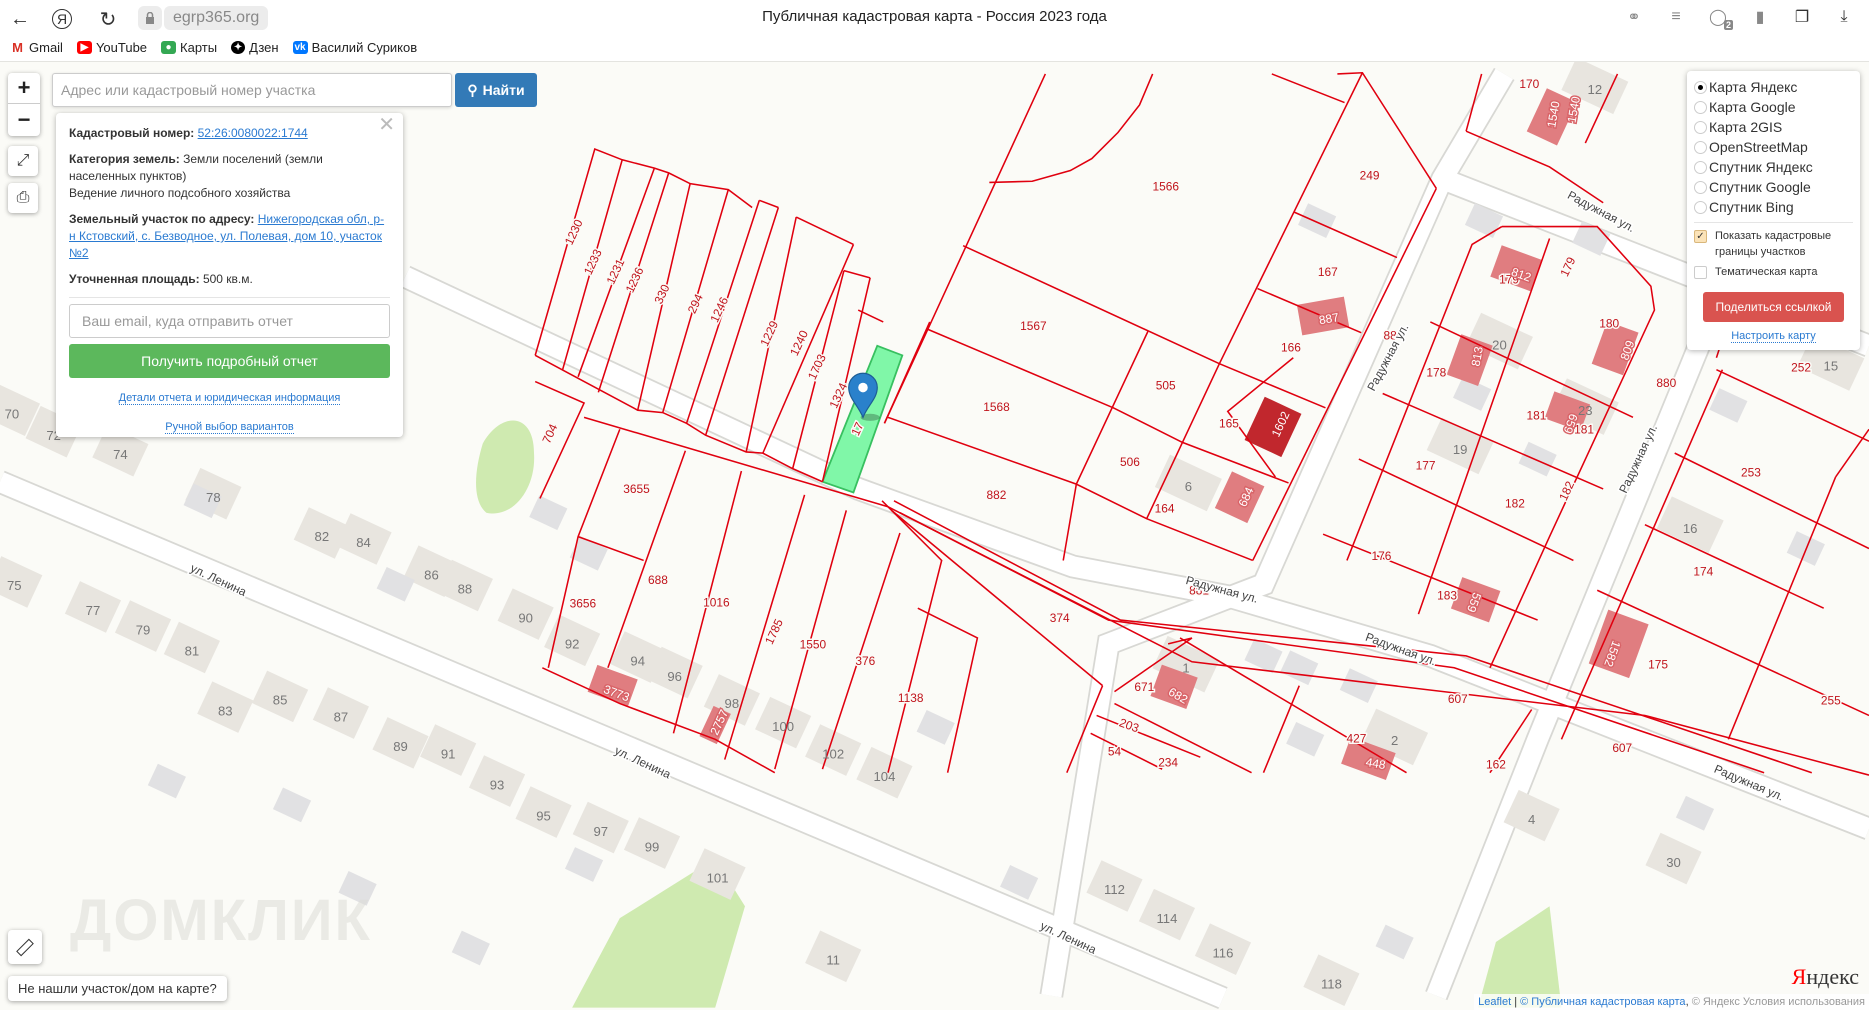 The width and height of the screenshot is (1869, 1010). I want to click on layer-option: OpenStreetMap, so click(1773, 147).